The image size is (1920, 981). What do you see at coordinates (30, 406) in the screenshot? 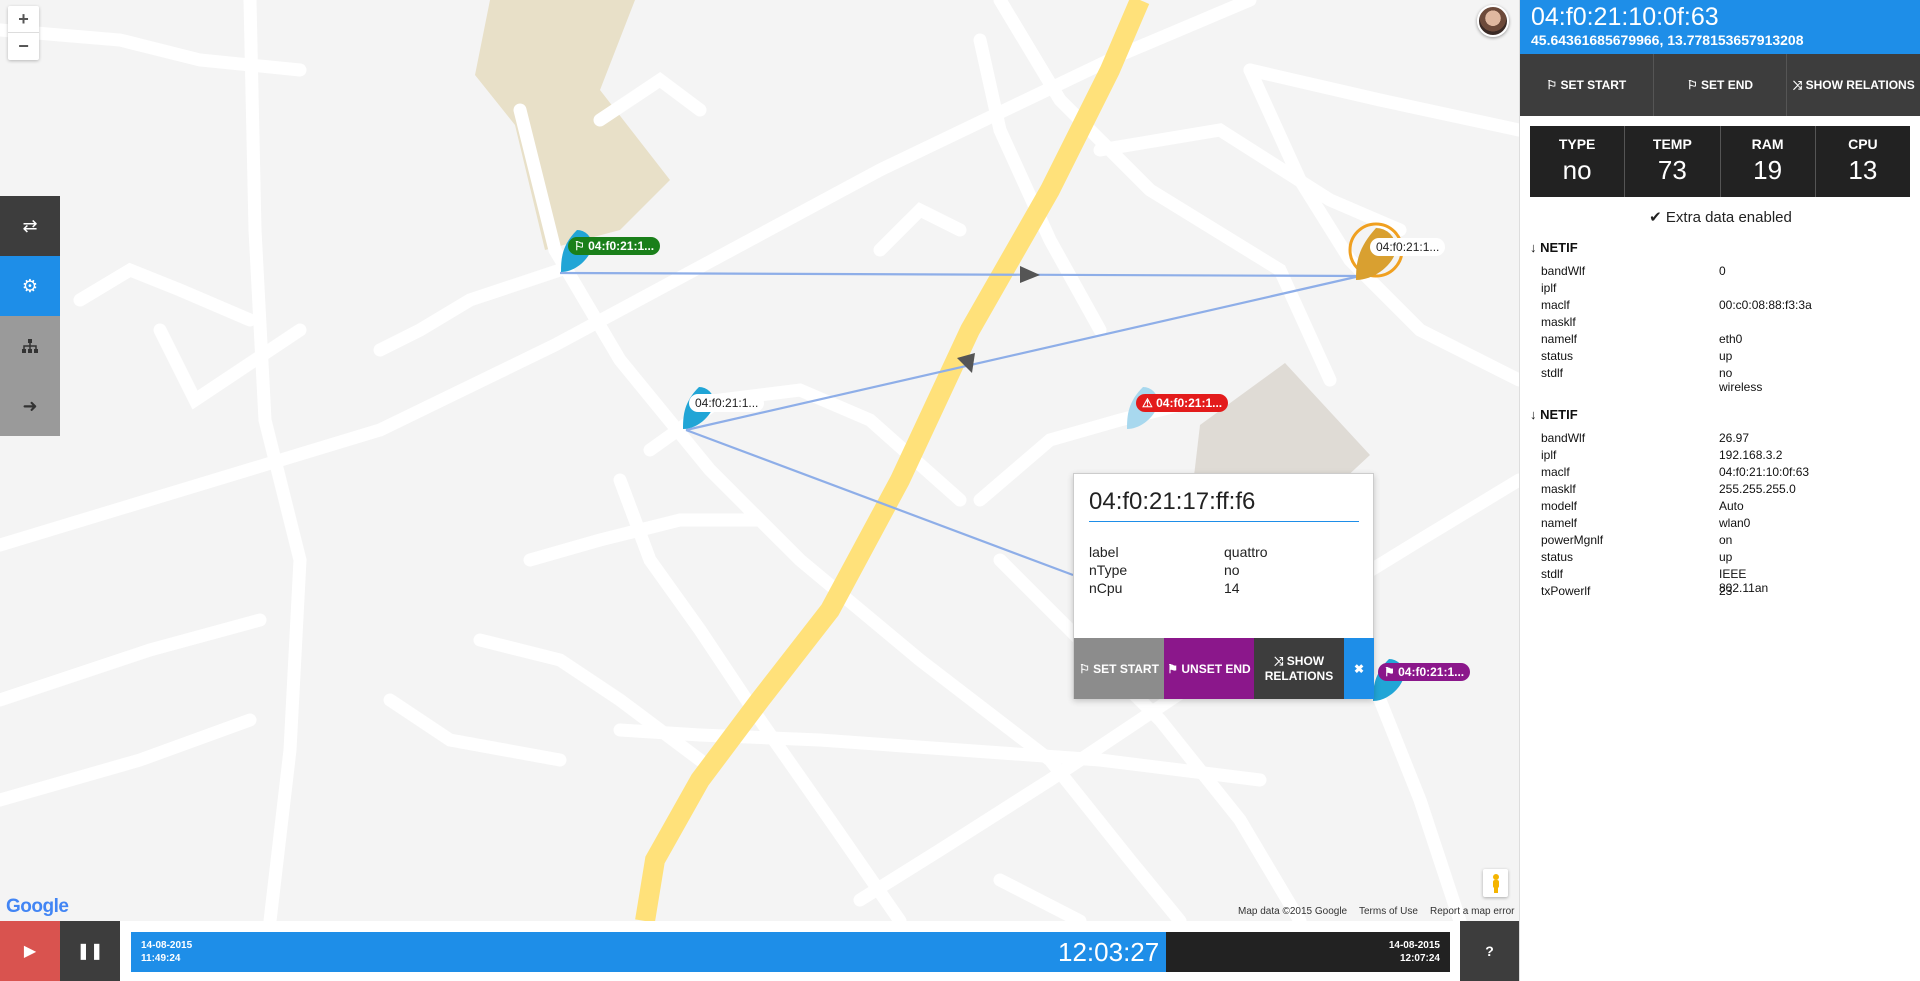
I see `back-arrow-icon: ➜` at bounding box center [30, 406].